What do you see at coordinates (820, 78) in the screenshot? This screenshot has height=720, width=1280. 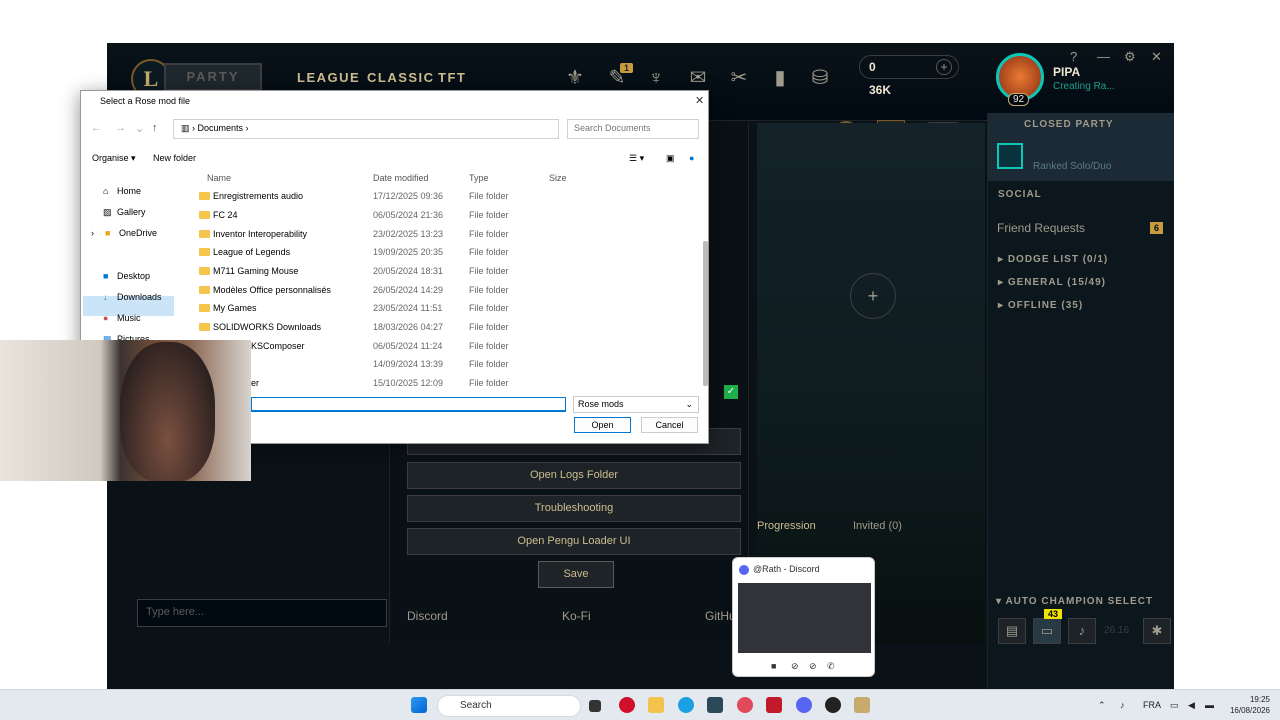 I see `store-icon: ⛁` at bounding box center [820, 78].